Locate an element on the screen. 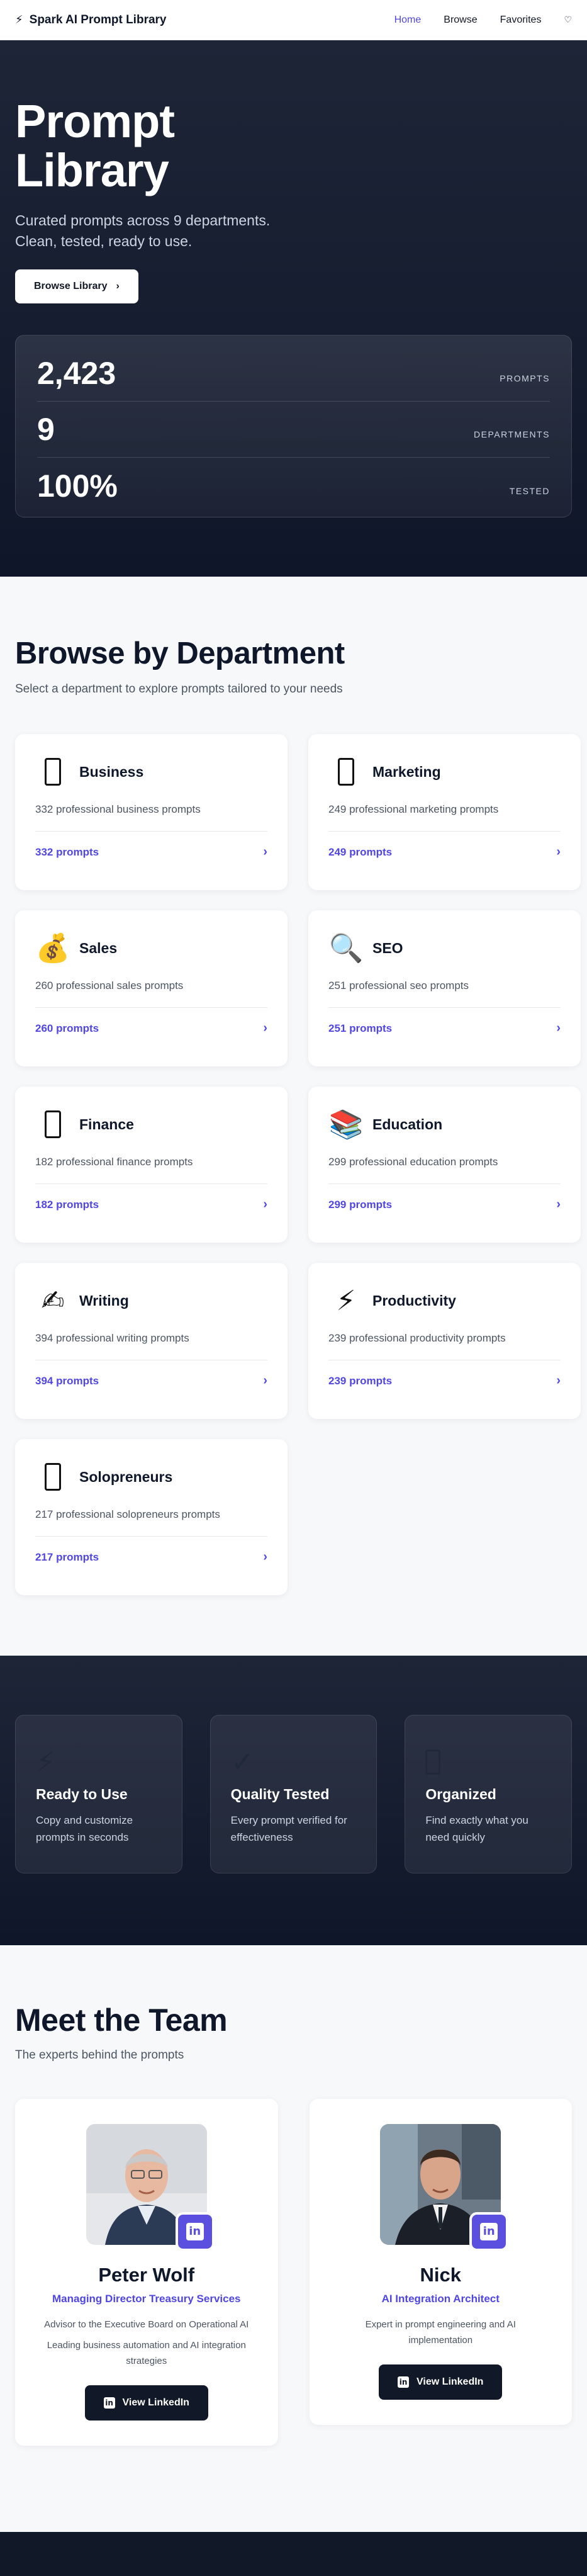 The height and width of the screenshot is (2576, 587). stat-value: 100% is located at coordinates (77, 486).